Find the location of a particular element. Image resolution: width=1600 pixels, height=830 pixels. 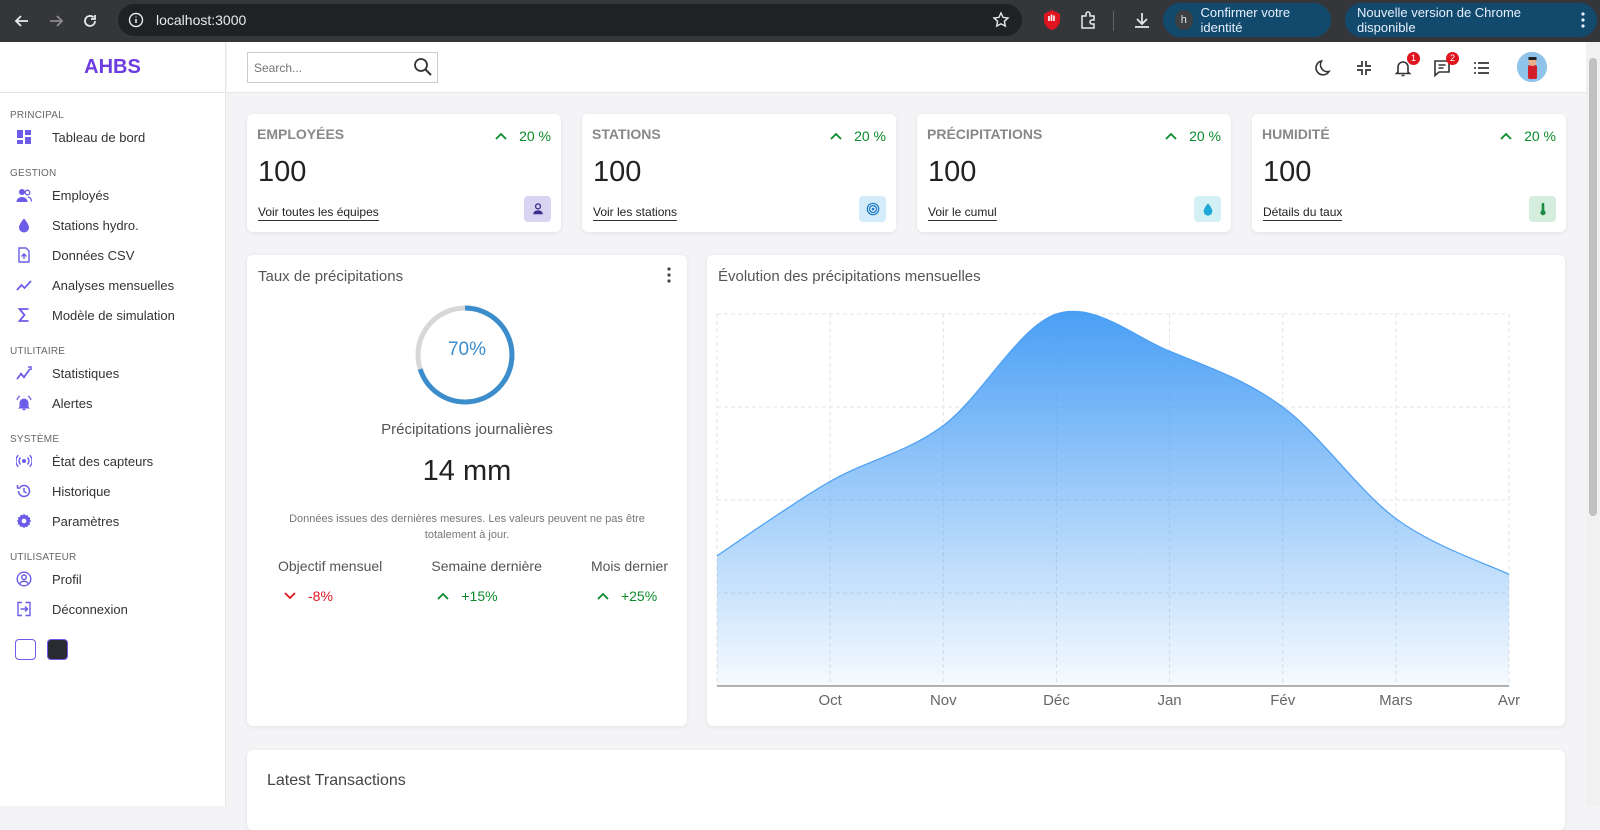

sidebar-item: Employés is located at coordinates (112, 195).